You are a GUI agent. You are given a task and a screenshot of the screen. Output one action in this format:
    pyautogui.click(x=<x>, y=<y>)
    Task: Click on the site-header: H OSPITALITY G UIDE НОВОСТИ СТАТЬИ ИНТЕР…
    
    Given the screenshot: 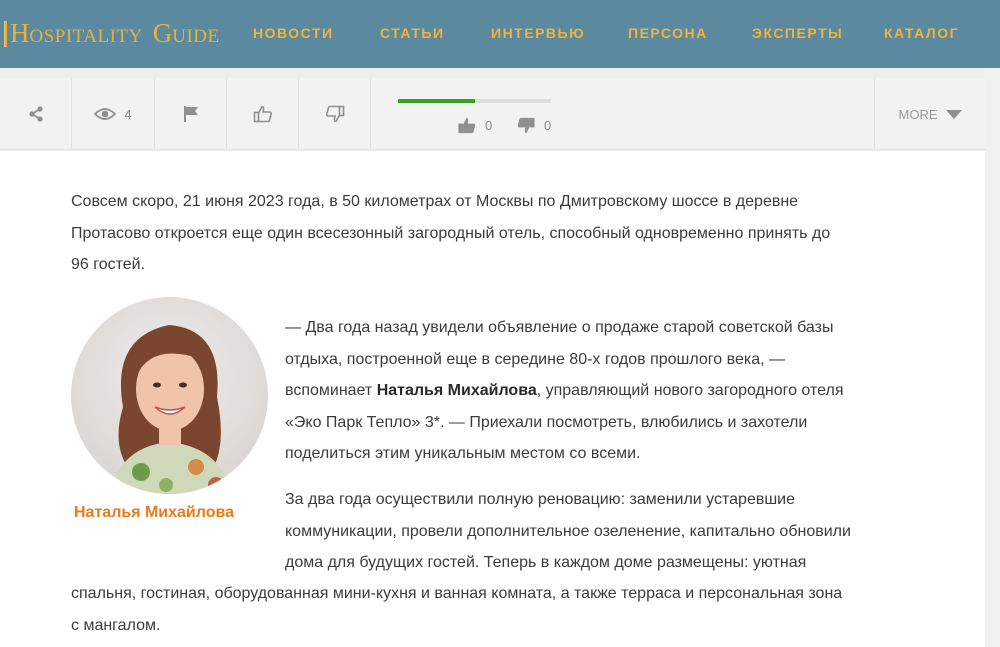 What is the action you would take?
    pyautogui.click(x=500, y=34)
    